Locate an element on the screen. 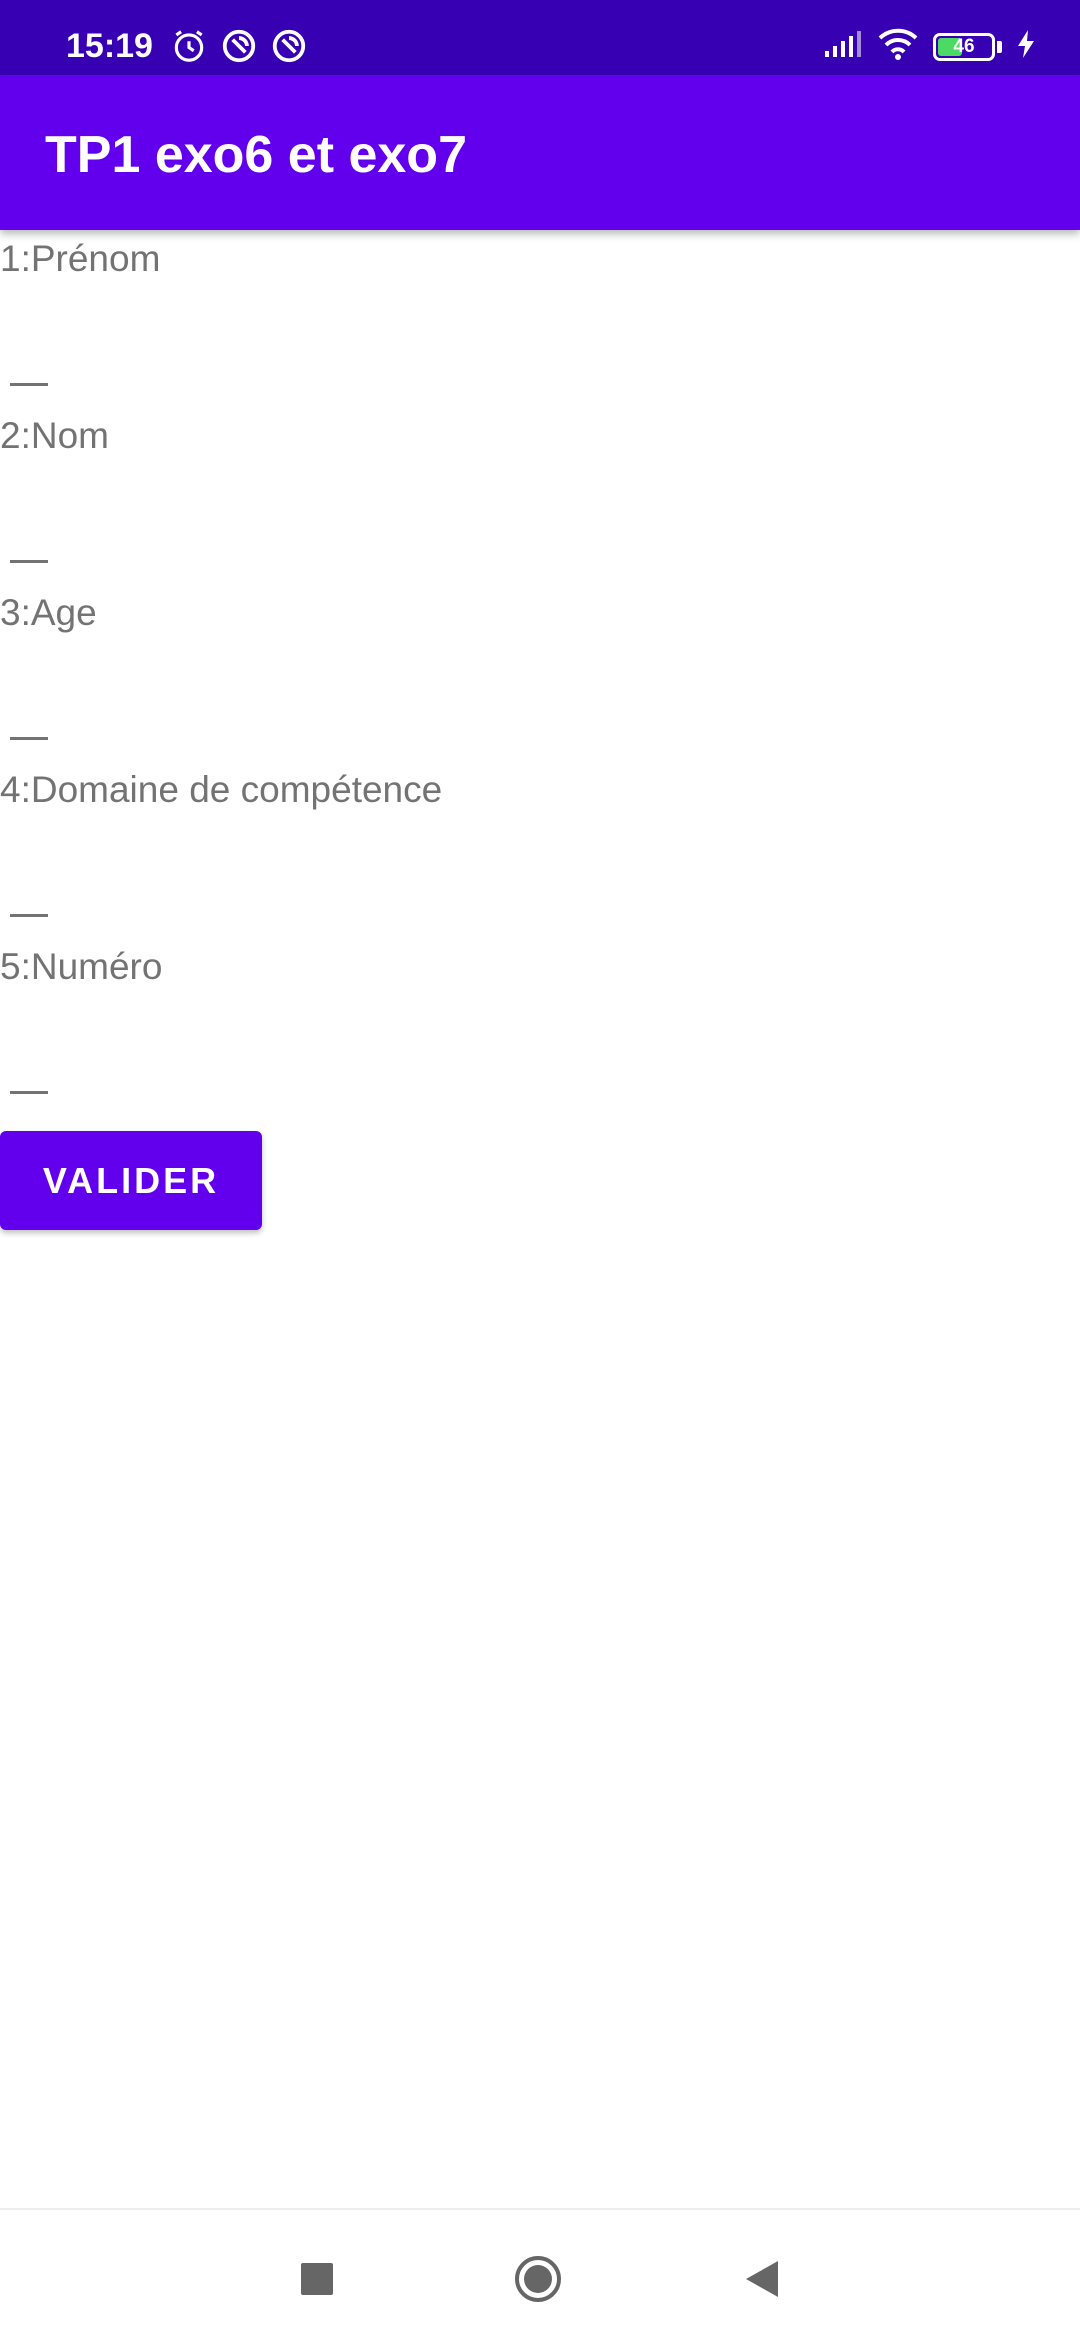 This screenshot has width=1080, height=2342. signal-icon is located at coordinates (843, 46).